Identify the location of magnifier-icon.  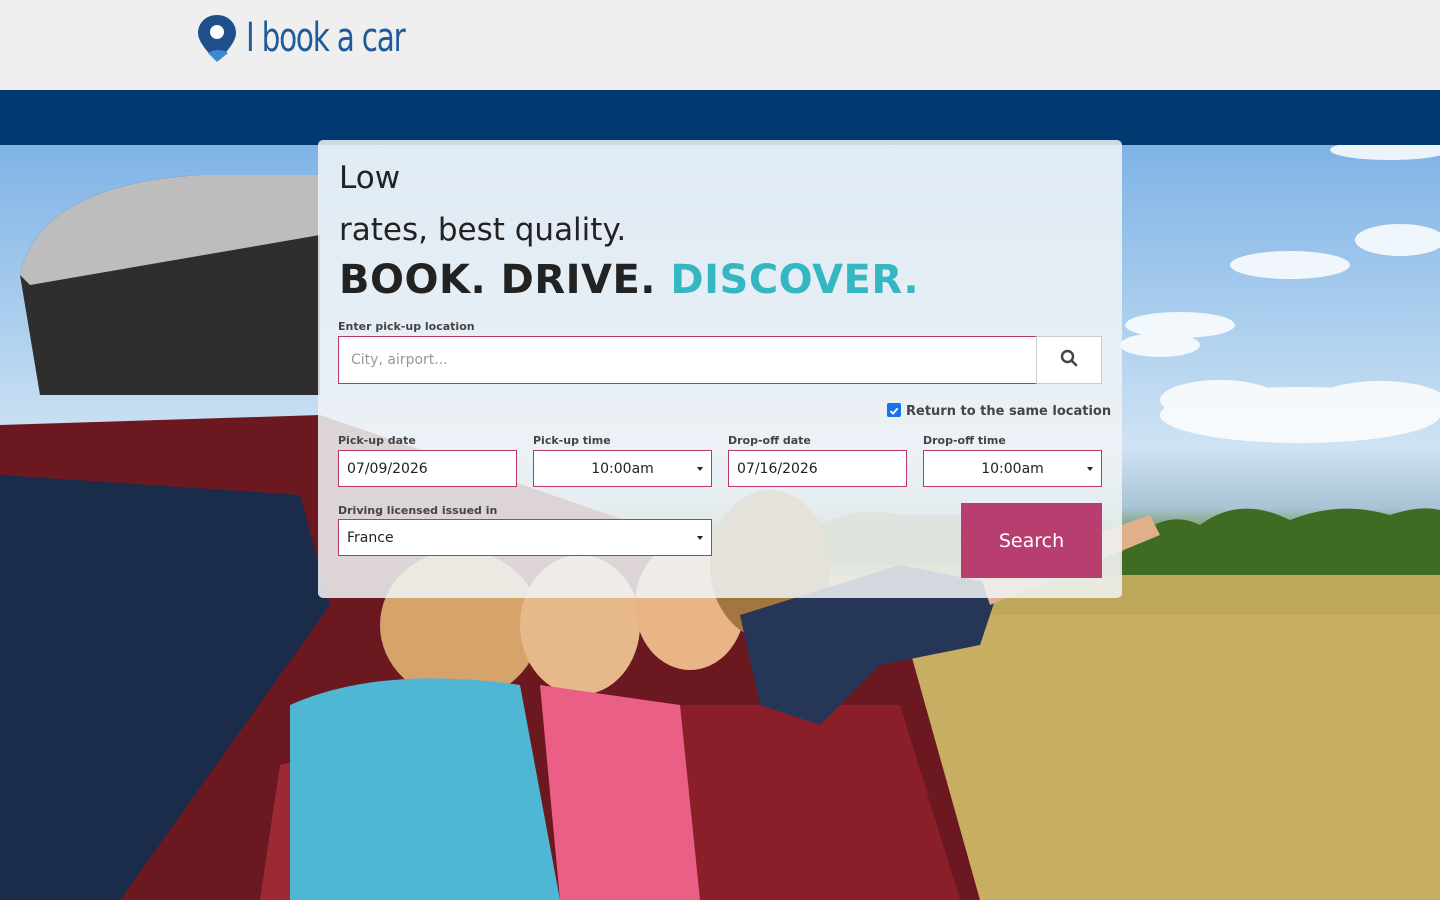
(1069, 360).